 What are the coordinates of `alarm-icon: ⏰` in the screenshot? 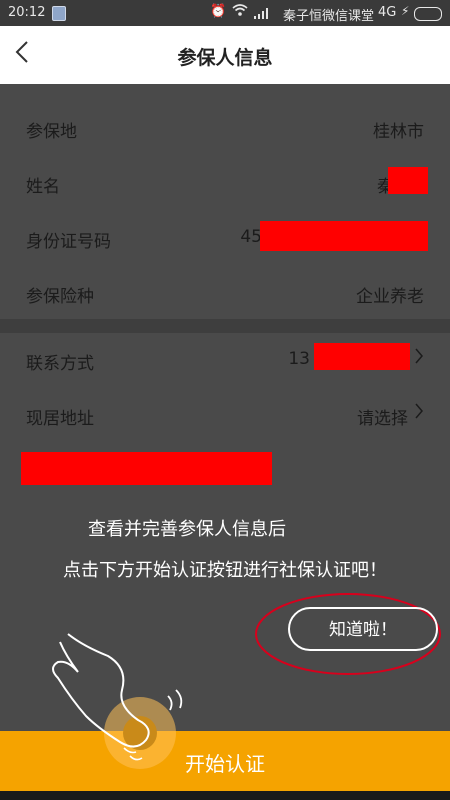 It's located at (218, 11).